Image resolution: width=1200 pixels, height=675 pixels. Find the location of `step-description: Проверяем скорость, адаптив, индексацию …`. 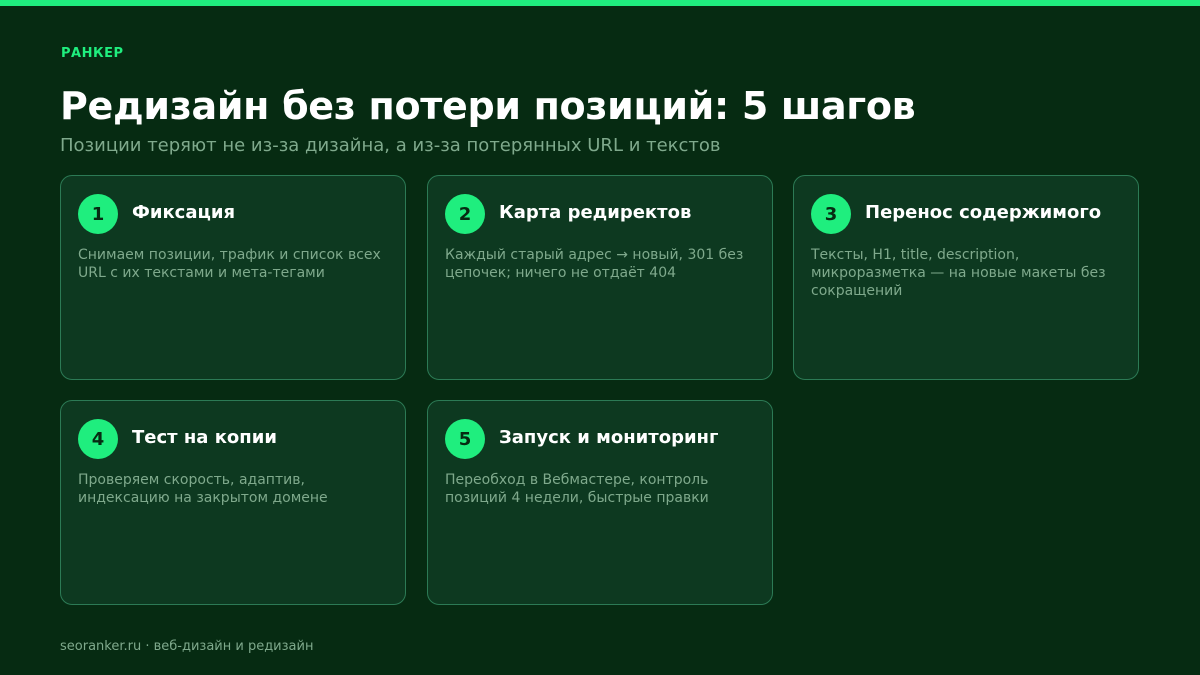

step-description: Проверяем скорость, адаптив, индексацию … is located at coordinates (203, 489).